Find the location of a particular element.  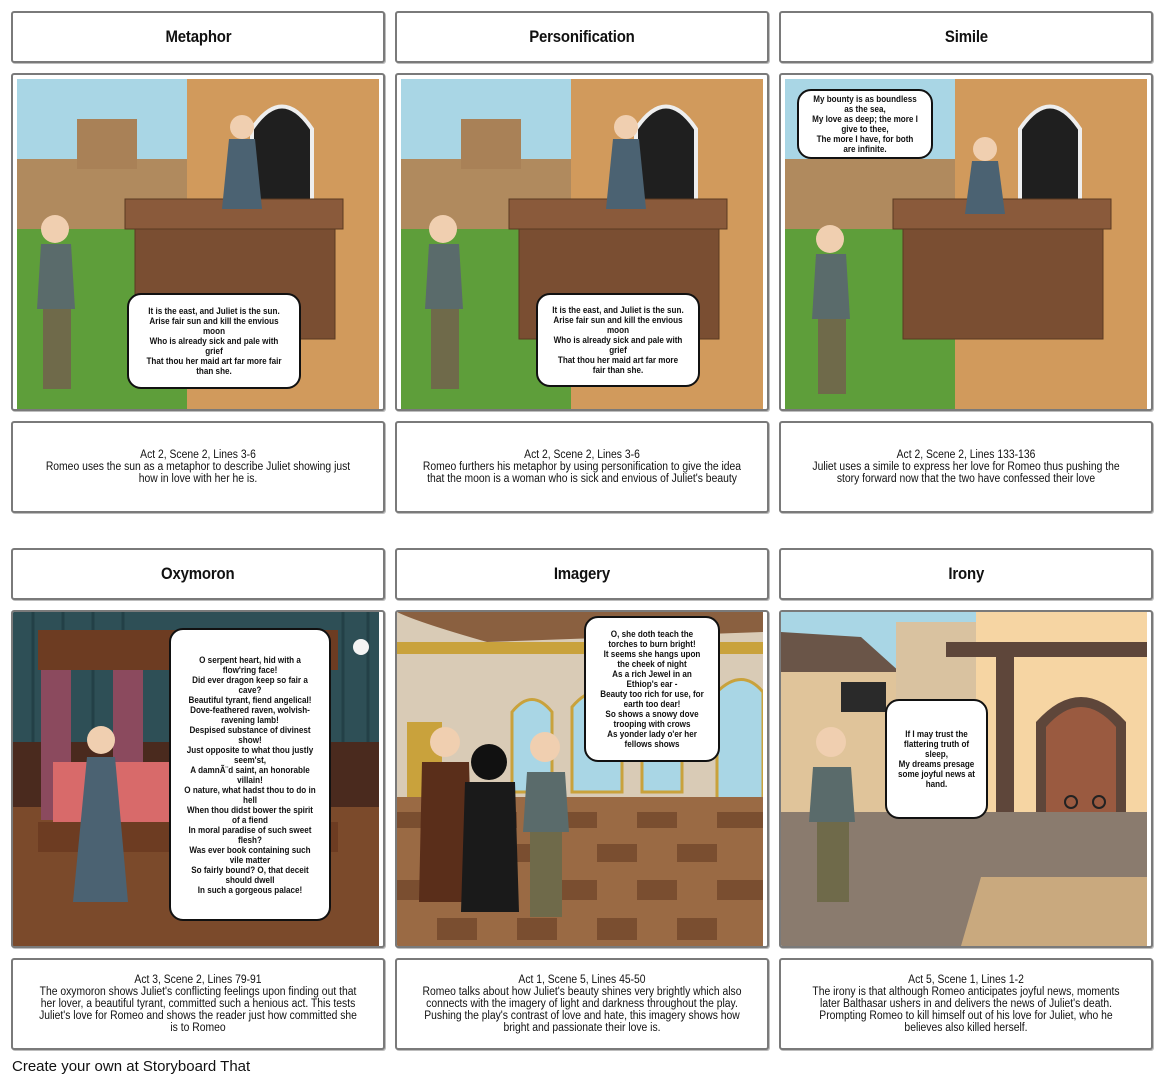

panel-title-irony: Irony is located at coordinates (966, 574).